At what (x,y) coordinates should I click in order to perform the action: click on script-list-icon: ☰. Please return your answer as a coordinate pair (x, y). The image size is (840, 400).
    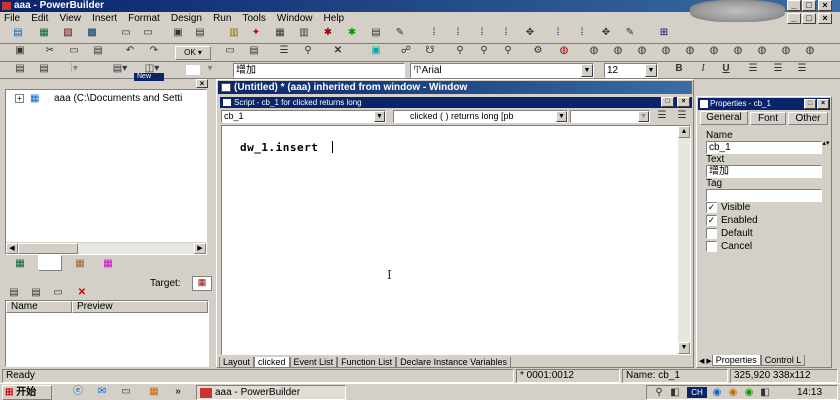
    Looking at the image, I should click on (662, 116).